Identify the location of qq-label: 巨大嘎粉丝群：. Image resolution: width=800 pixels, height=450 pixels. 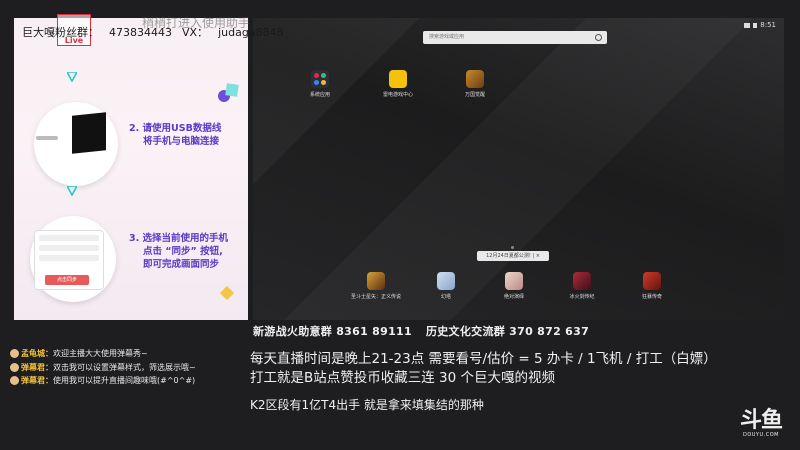
(60, 32).